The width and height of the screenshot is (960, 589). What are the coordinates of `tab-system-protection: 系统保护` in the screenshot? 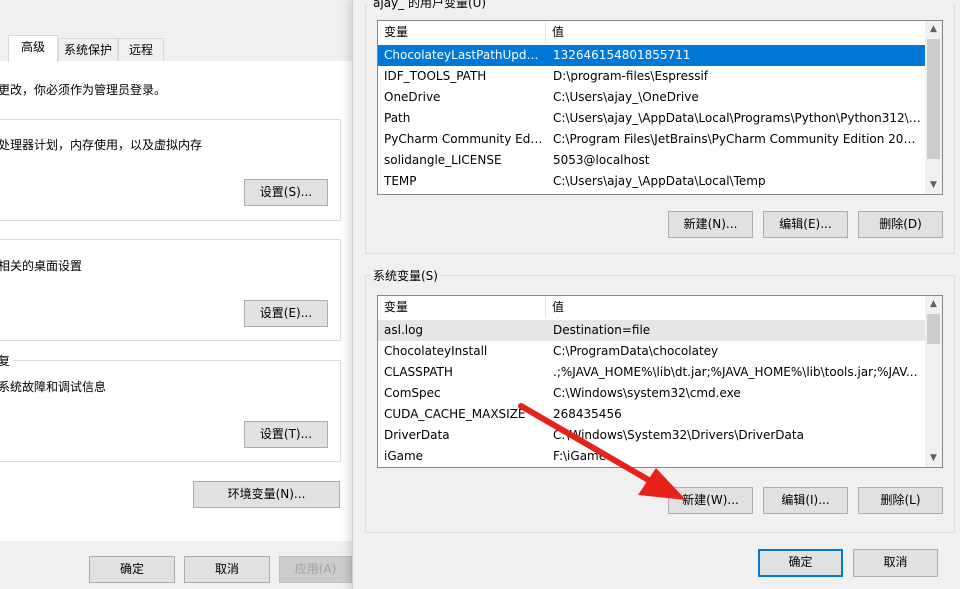 It's located at (88, 50).